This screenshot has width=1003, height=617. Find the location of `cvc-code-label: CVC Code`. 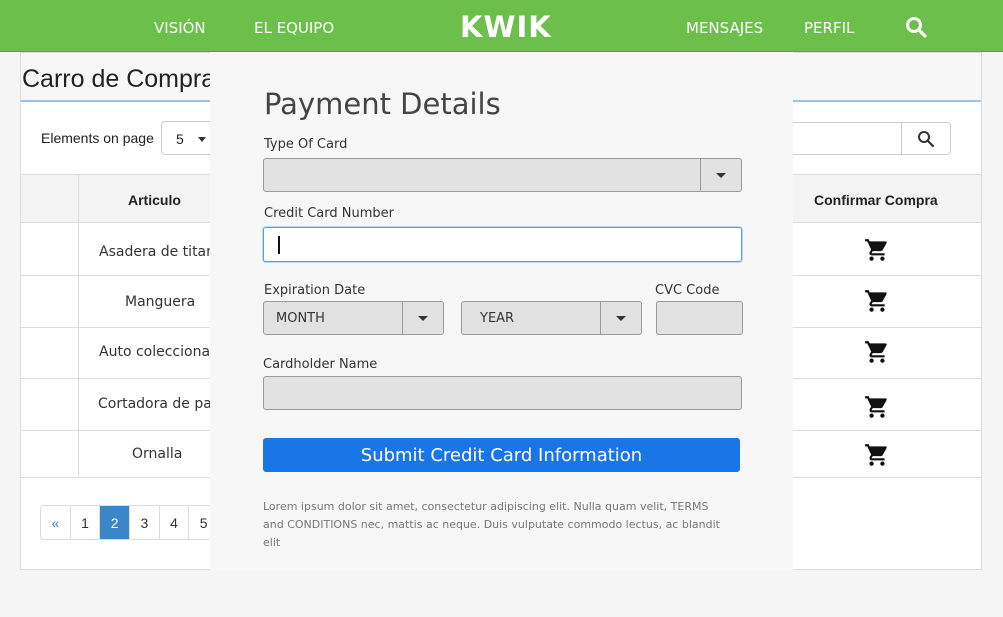

cvc-code-label: CVC Code is located at coordinates (687, 290).